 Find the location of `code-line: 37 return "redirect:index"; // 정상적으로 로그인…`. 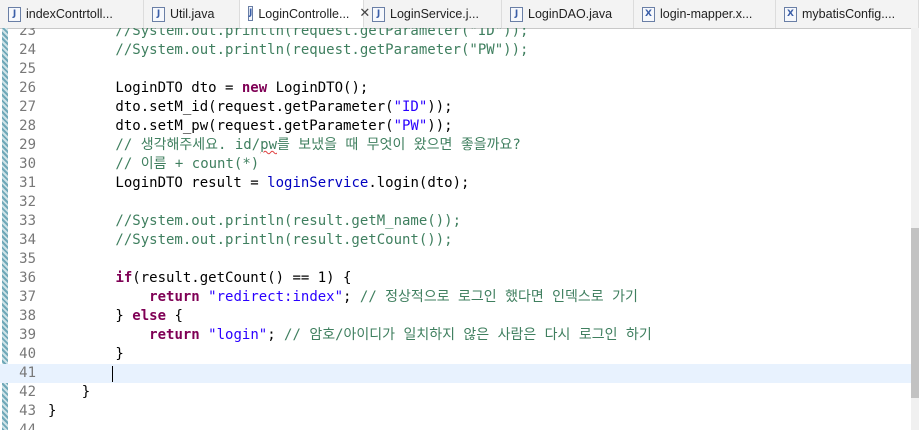

code-line: 37 return "redirect:index"; // 정상적으로 로그인… is located at coordinates (455, 297).